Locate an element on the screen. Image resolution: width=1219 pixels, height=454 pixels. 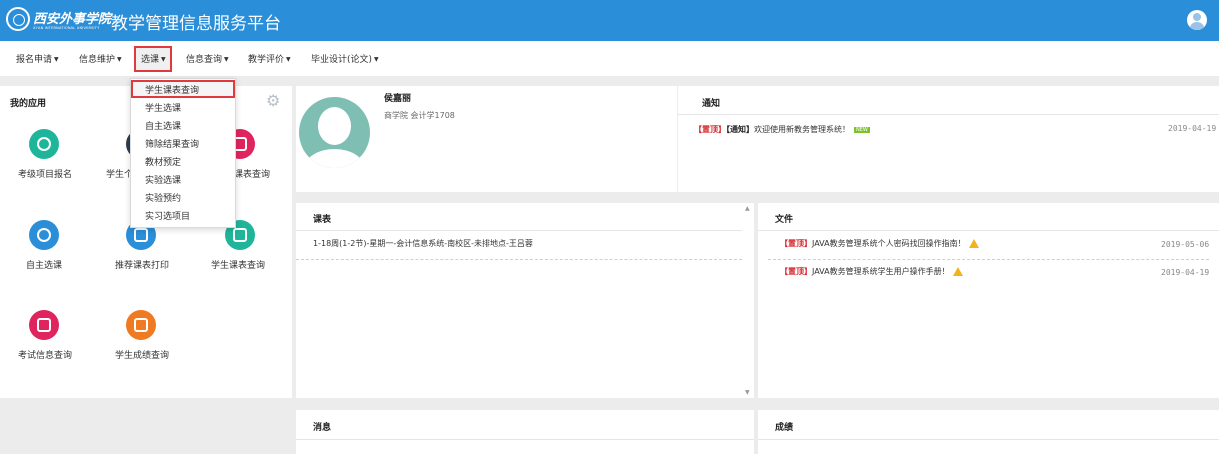
file-date: 2019-04-19 is located at coordinates (1185, 272).